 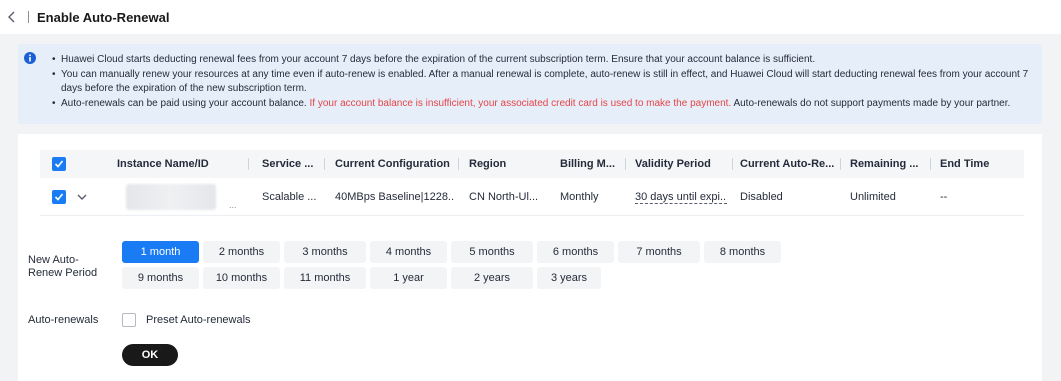 I want to click on info-icon, so click(x=30, y=58).